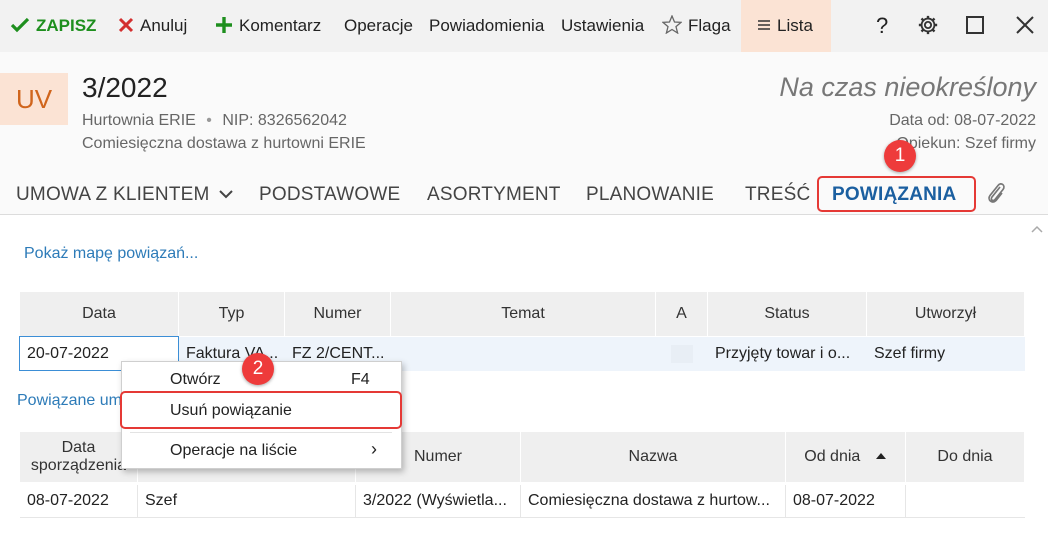 The width and height of the screenshot is (1048, 536). Describe the element at coordinates (494, 195) in the screenshot. I see `tab-asortyment: ASORTYMENT` at that location.